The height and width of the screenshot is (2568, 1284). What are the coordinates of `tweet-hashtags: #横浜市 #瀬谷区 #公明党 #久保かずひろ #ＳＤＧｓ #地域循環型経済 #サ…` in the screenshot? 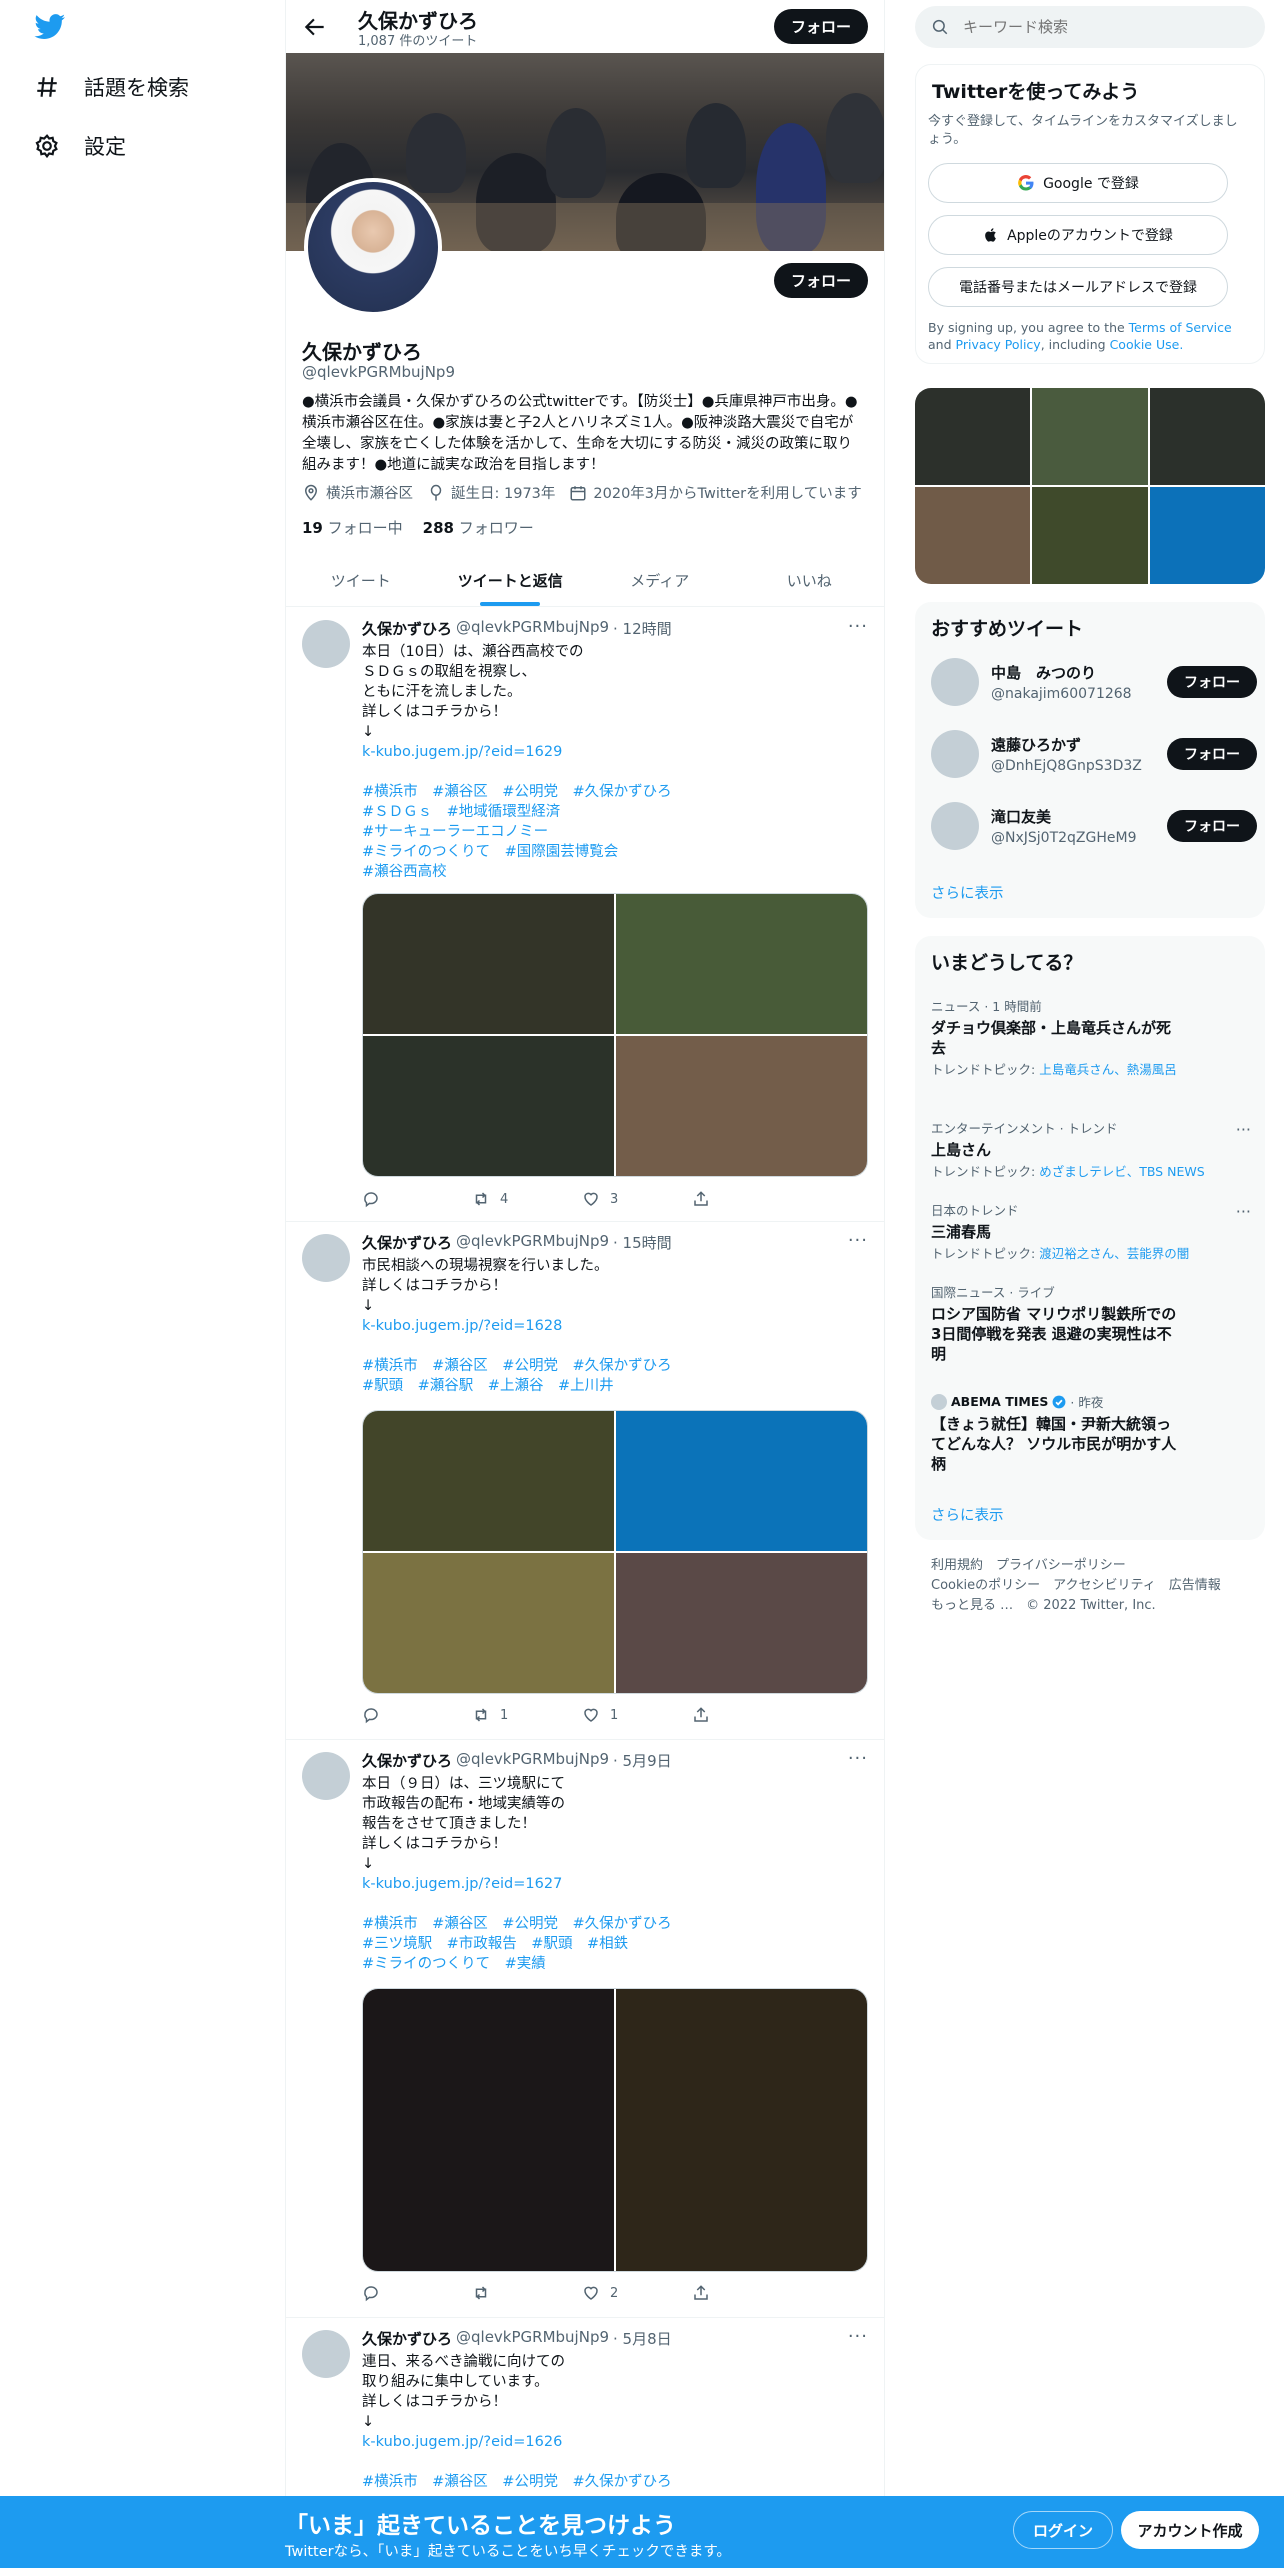 It's located at (517, 832).